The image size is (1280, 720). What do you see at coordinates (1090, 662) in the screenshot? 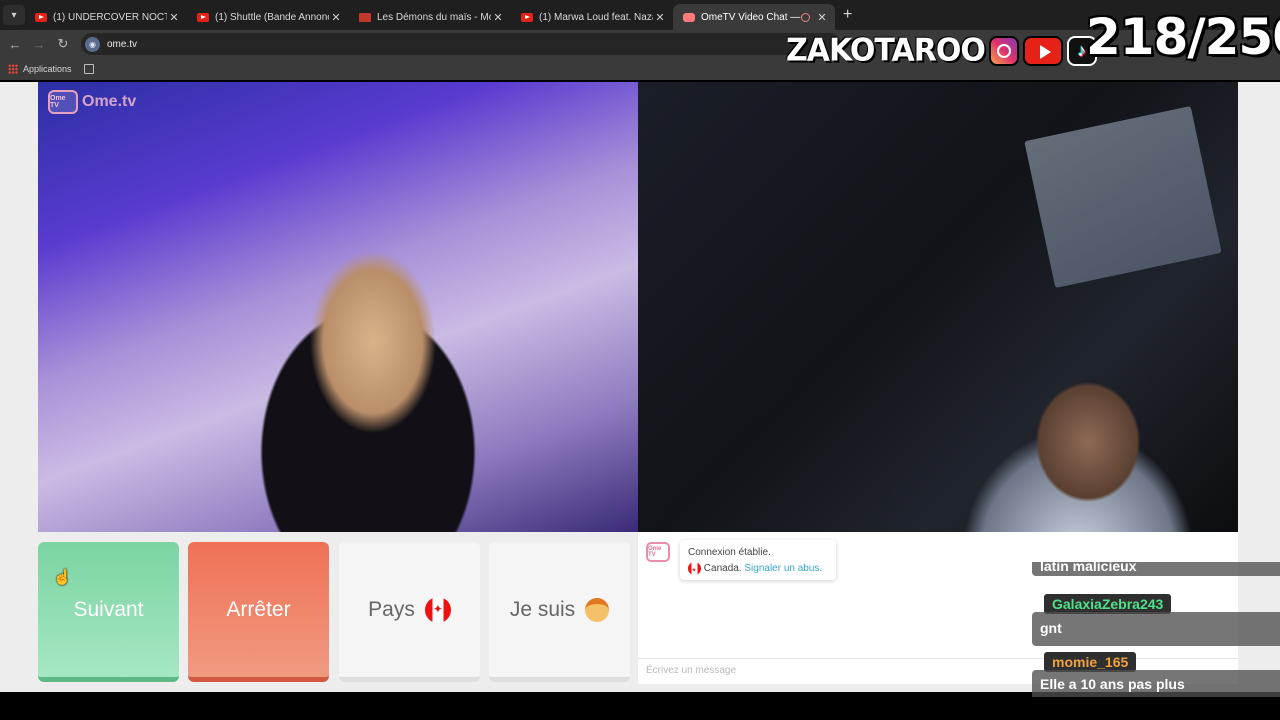
I see `stream-chat-username: momie_165` at bounding box center [1090, 662].